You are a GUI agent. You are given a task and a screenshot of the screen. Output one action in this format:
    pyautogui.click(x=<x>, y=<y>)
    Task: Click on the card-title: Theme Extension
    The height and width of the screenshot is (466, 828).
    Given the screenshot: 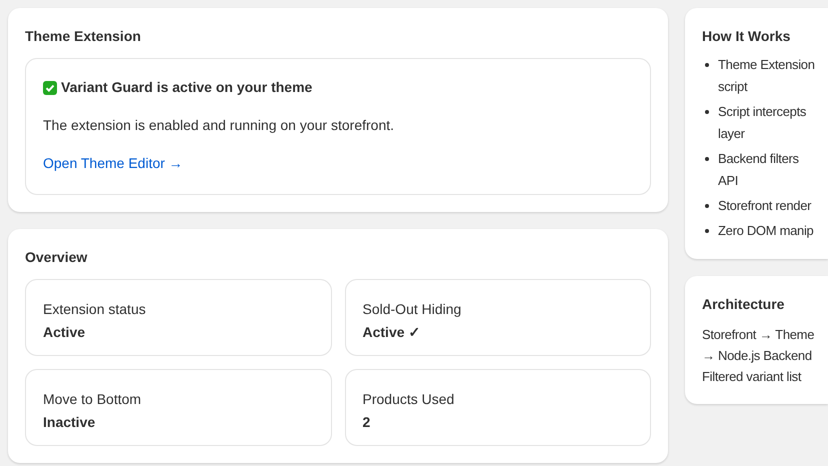 What is the action you would take?
    pyautogui.click(x=83, y=36)
    